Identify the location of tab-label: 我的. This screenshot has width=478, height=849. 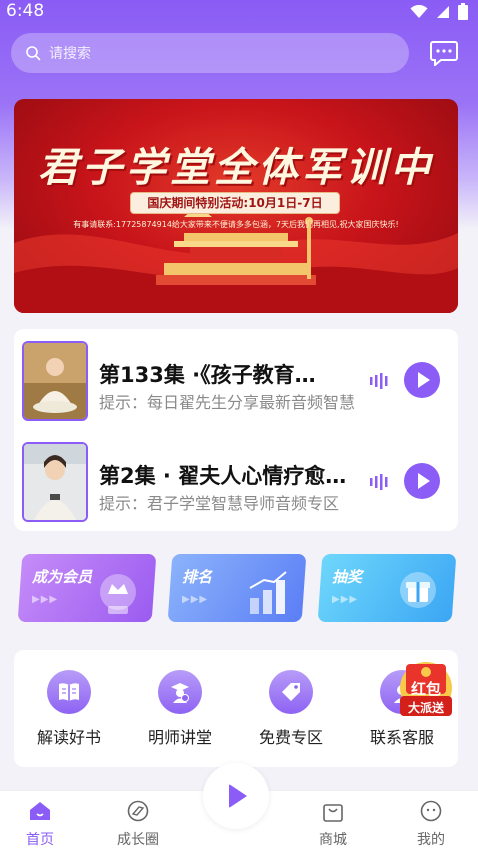
(431, 840).